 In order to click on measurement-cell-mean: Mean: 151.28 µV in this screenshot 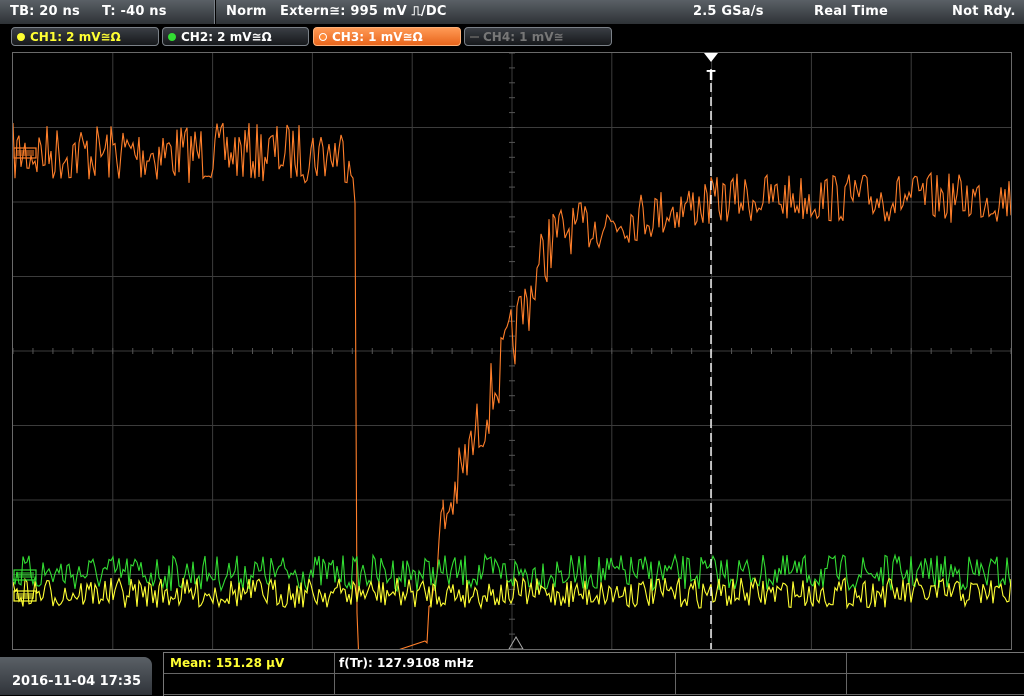, I will do `click(249, 663)`.